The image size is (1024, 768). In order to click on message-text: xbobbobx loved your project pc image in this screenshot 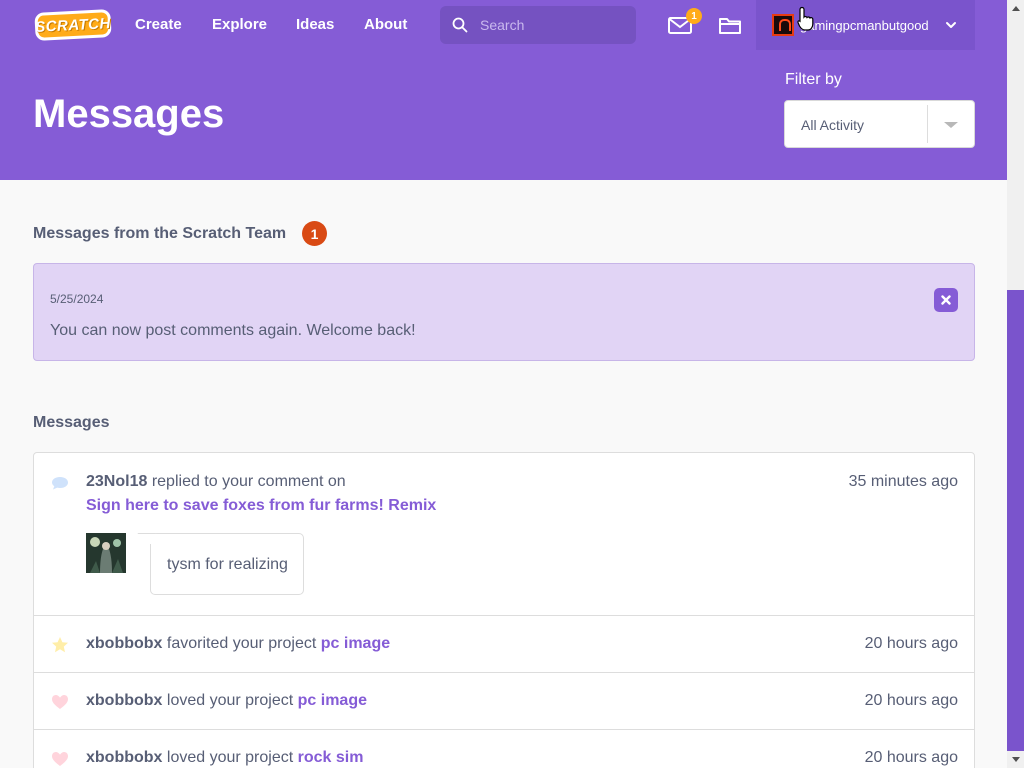, I will do `click(226, 701)`.